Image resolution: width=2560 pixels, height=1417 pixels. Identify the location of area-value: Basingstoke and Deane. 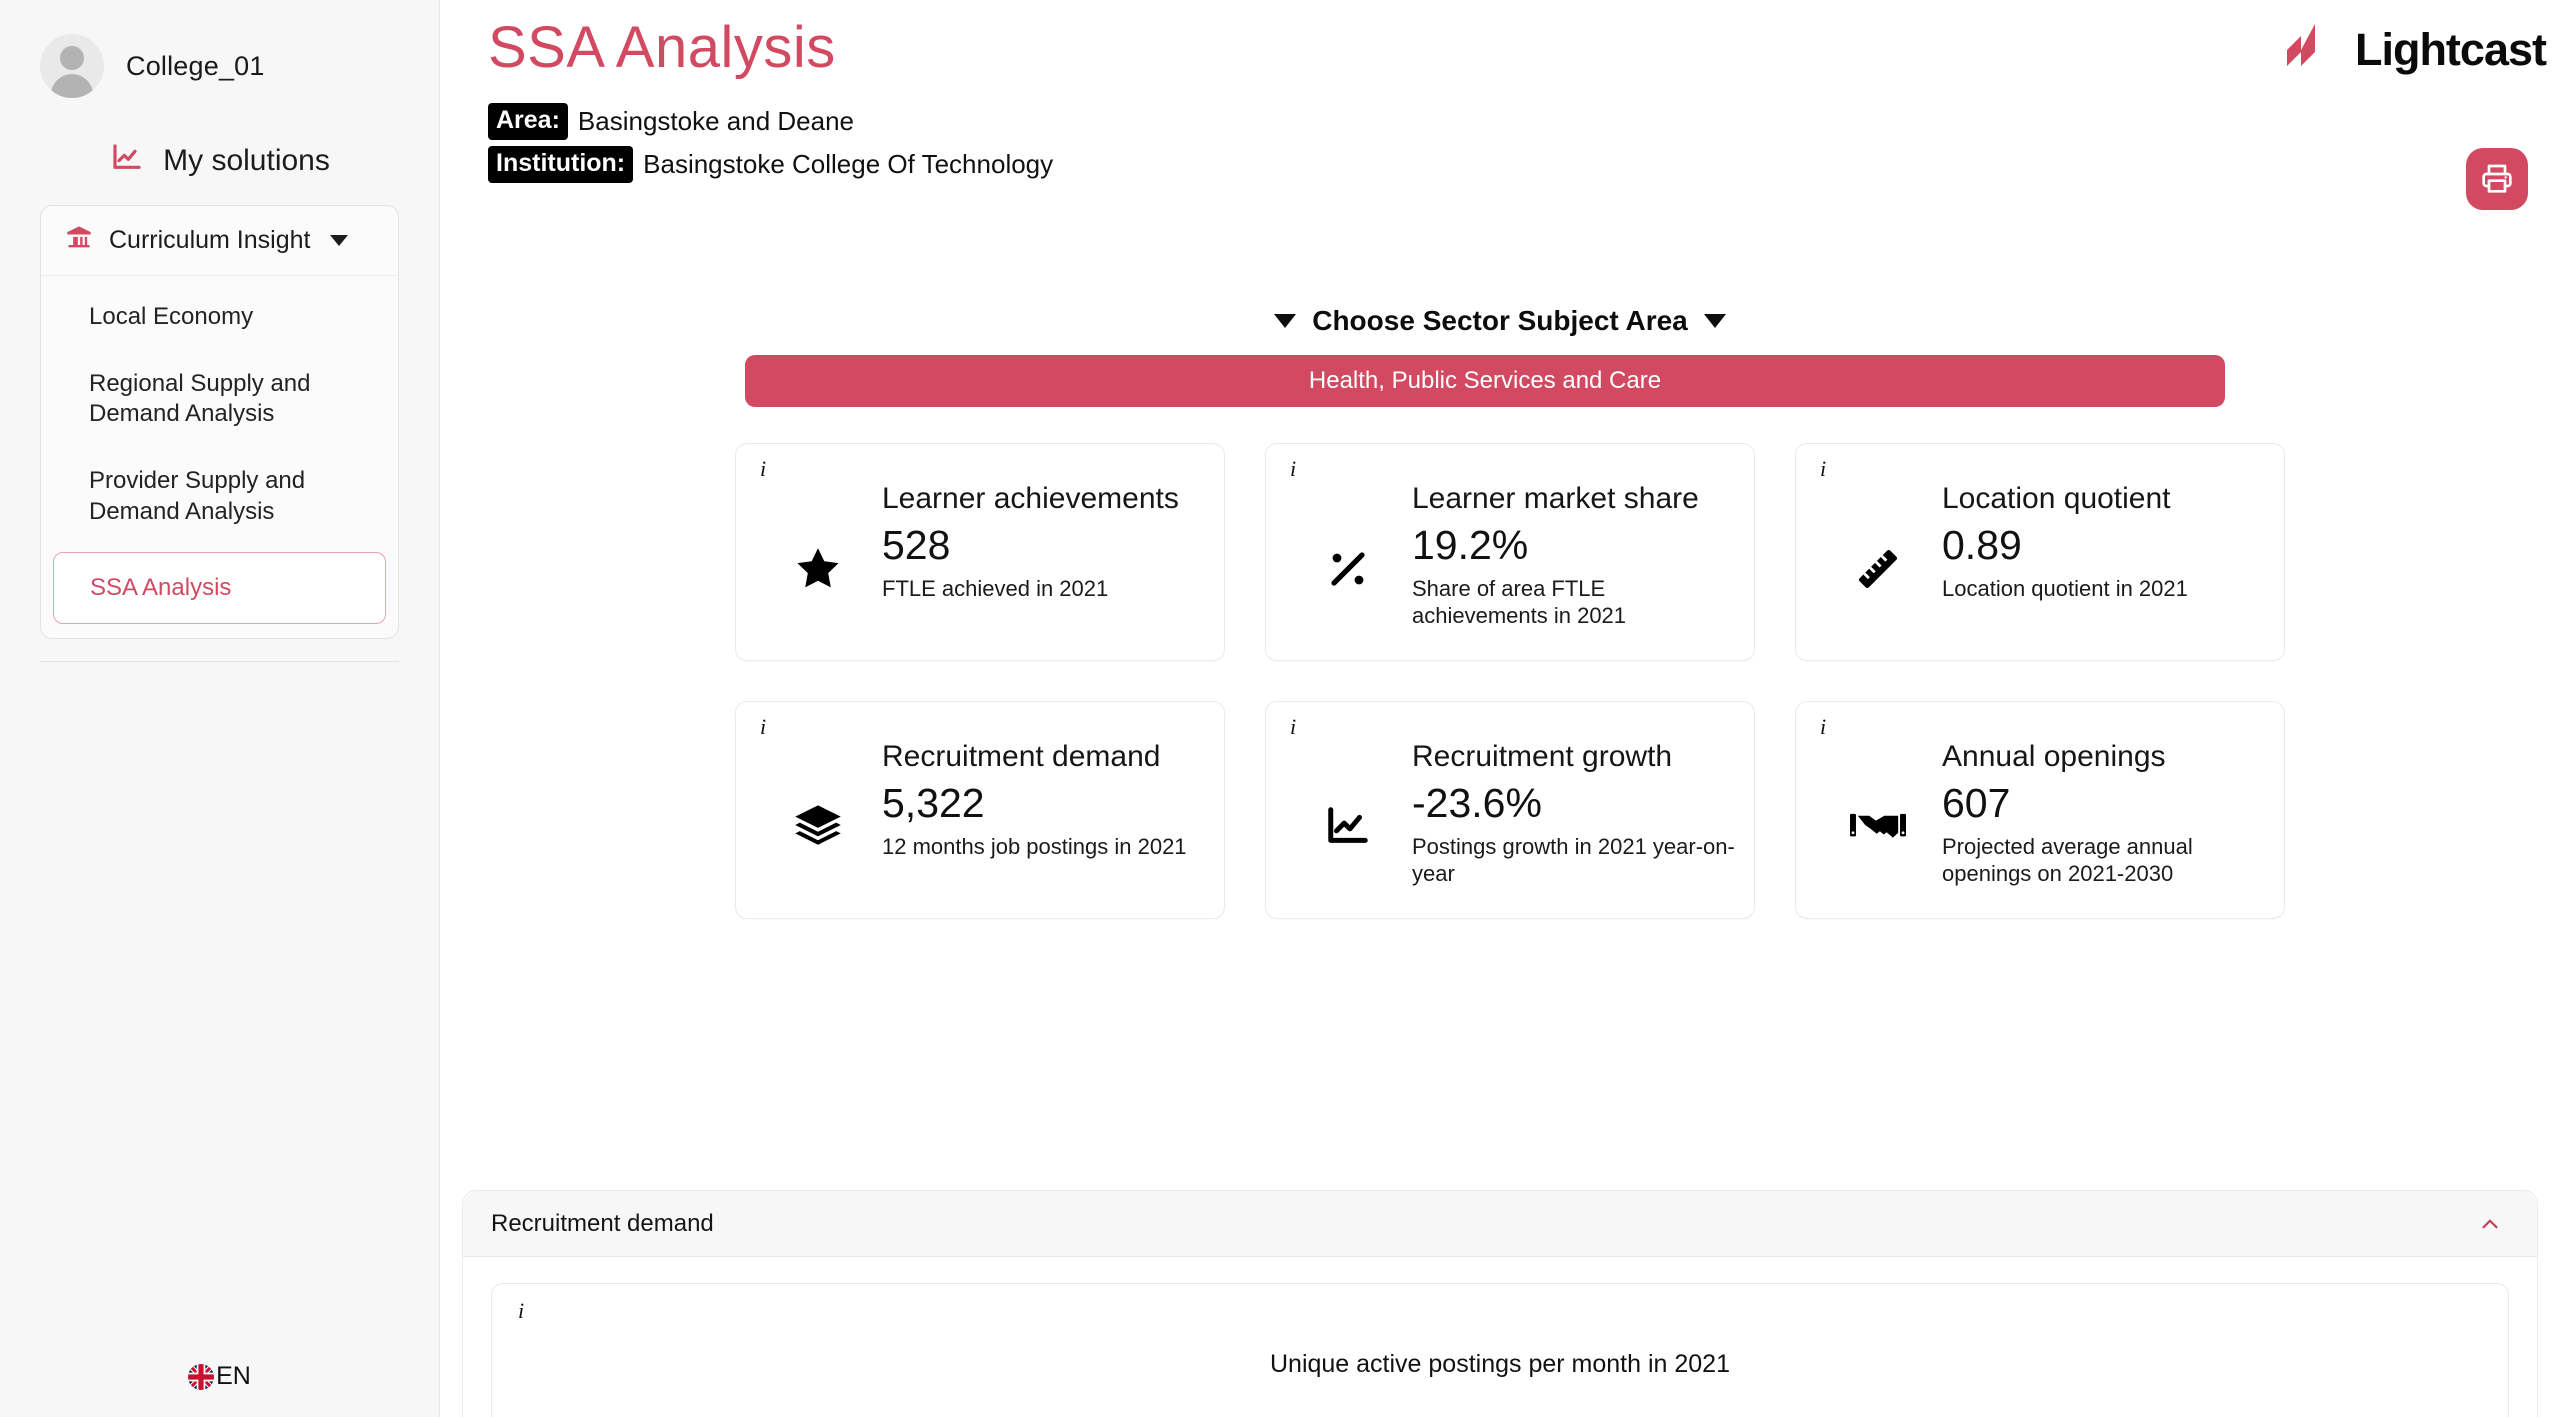
(716, 121).